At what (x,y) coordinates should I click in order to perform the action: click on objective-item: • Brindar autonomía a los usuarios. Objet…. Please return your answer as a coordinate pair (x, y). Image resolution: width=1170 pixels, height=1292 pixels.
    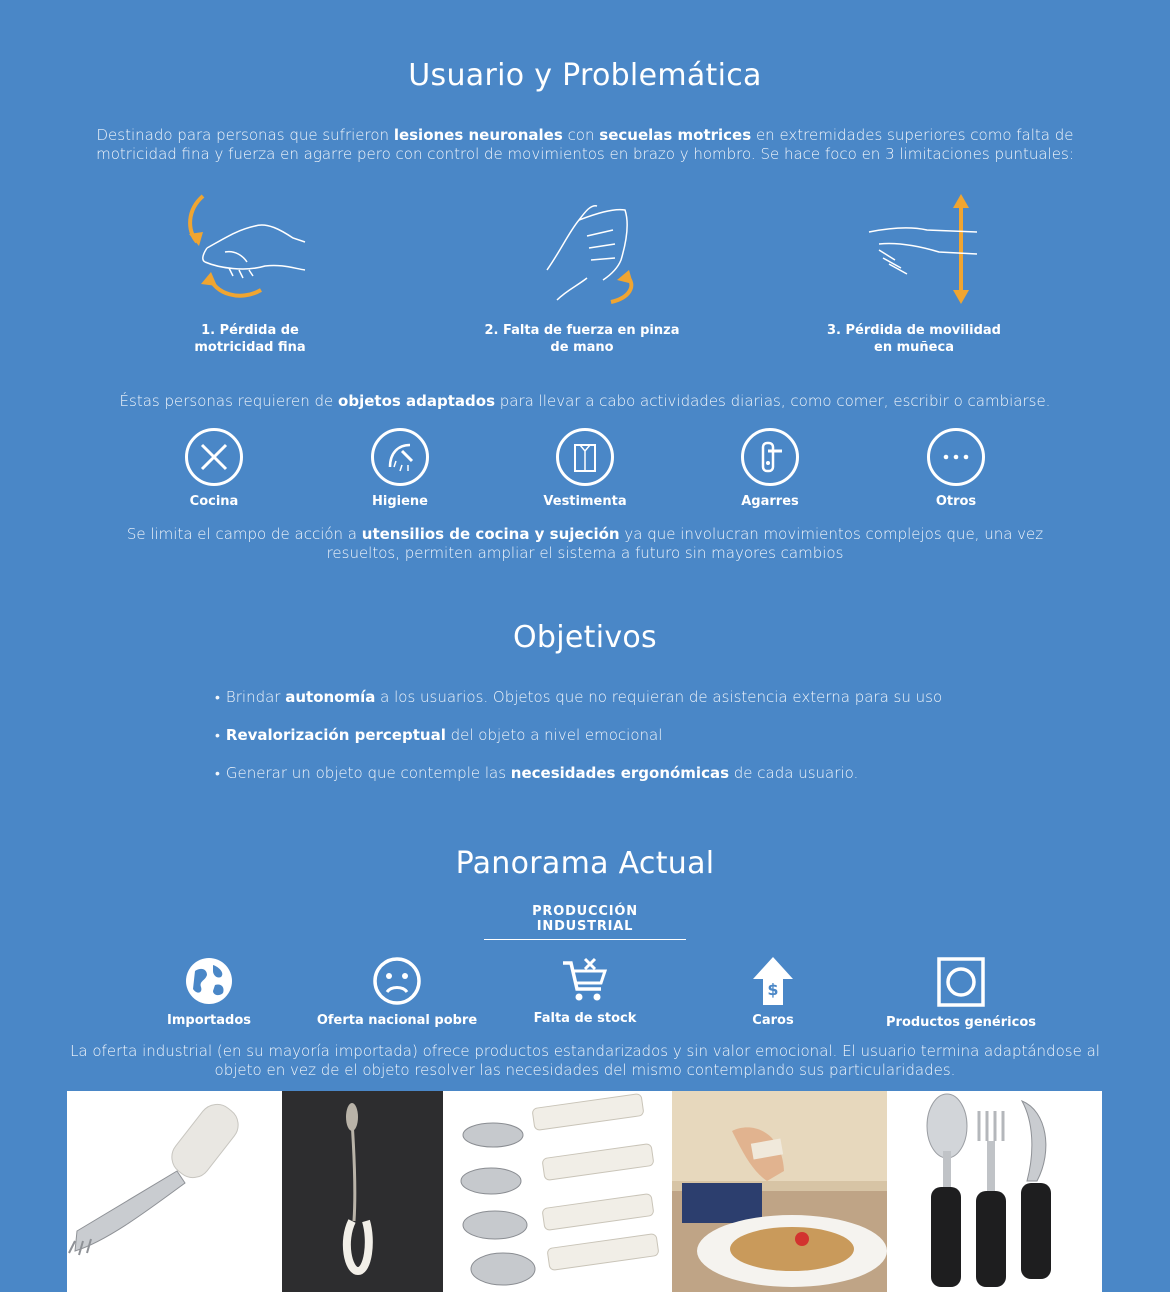
    Looking at the image, I should click on (579, 697).